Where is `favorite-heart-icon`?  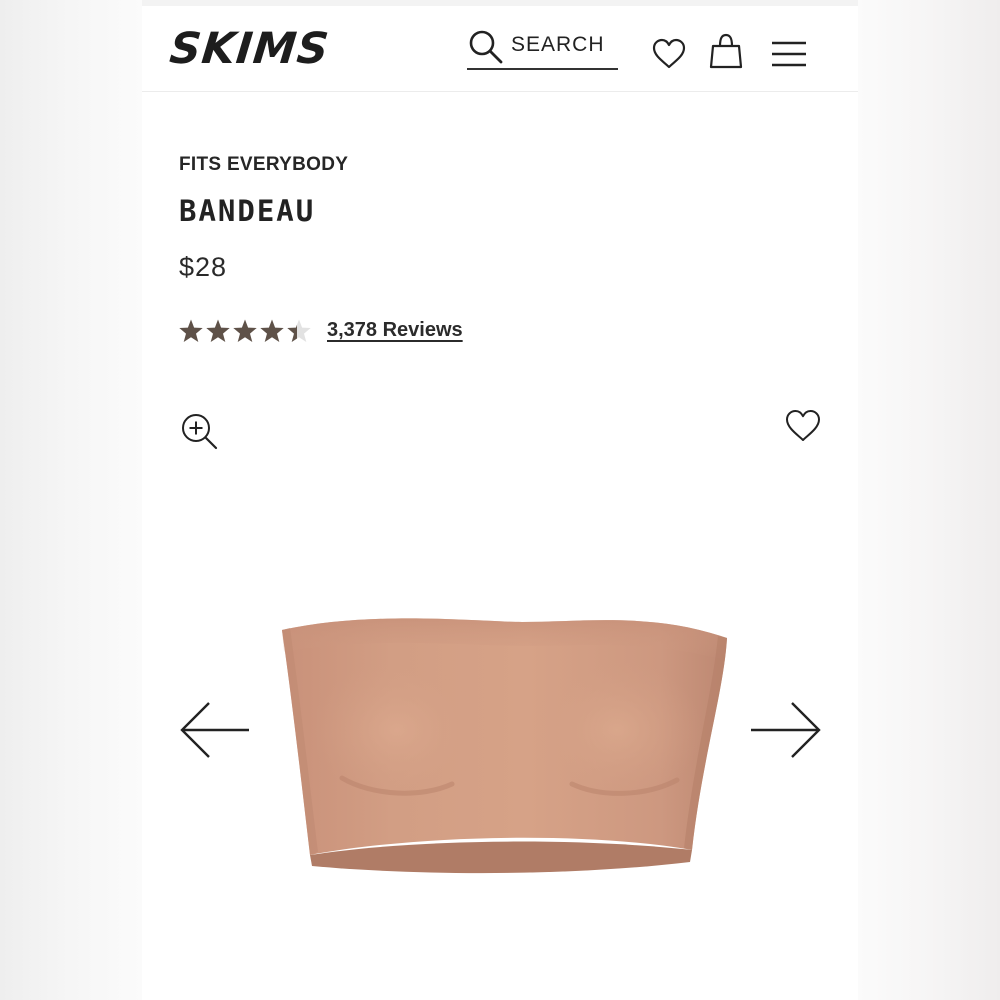
favorite-heart-icon is located at coordinates (803, 426).